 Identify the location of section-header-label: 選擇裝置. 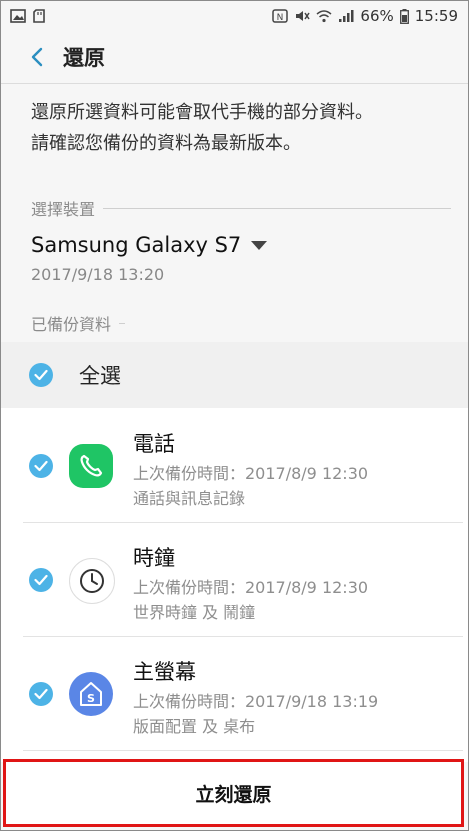
(63, 209).